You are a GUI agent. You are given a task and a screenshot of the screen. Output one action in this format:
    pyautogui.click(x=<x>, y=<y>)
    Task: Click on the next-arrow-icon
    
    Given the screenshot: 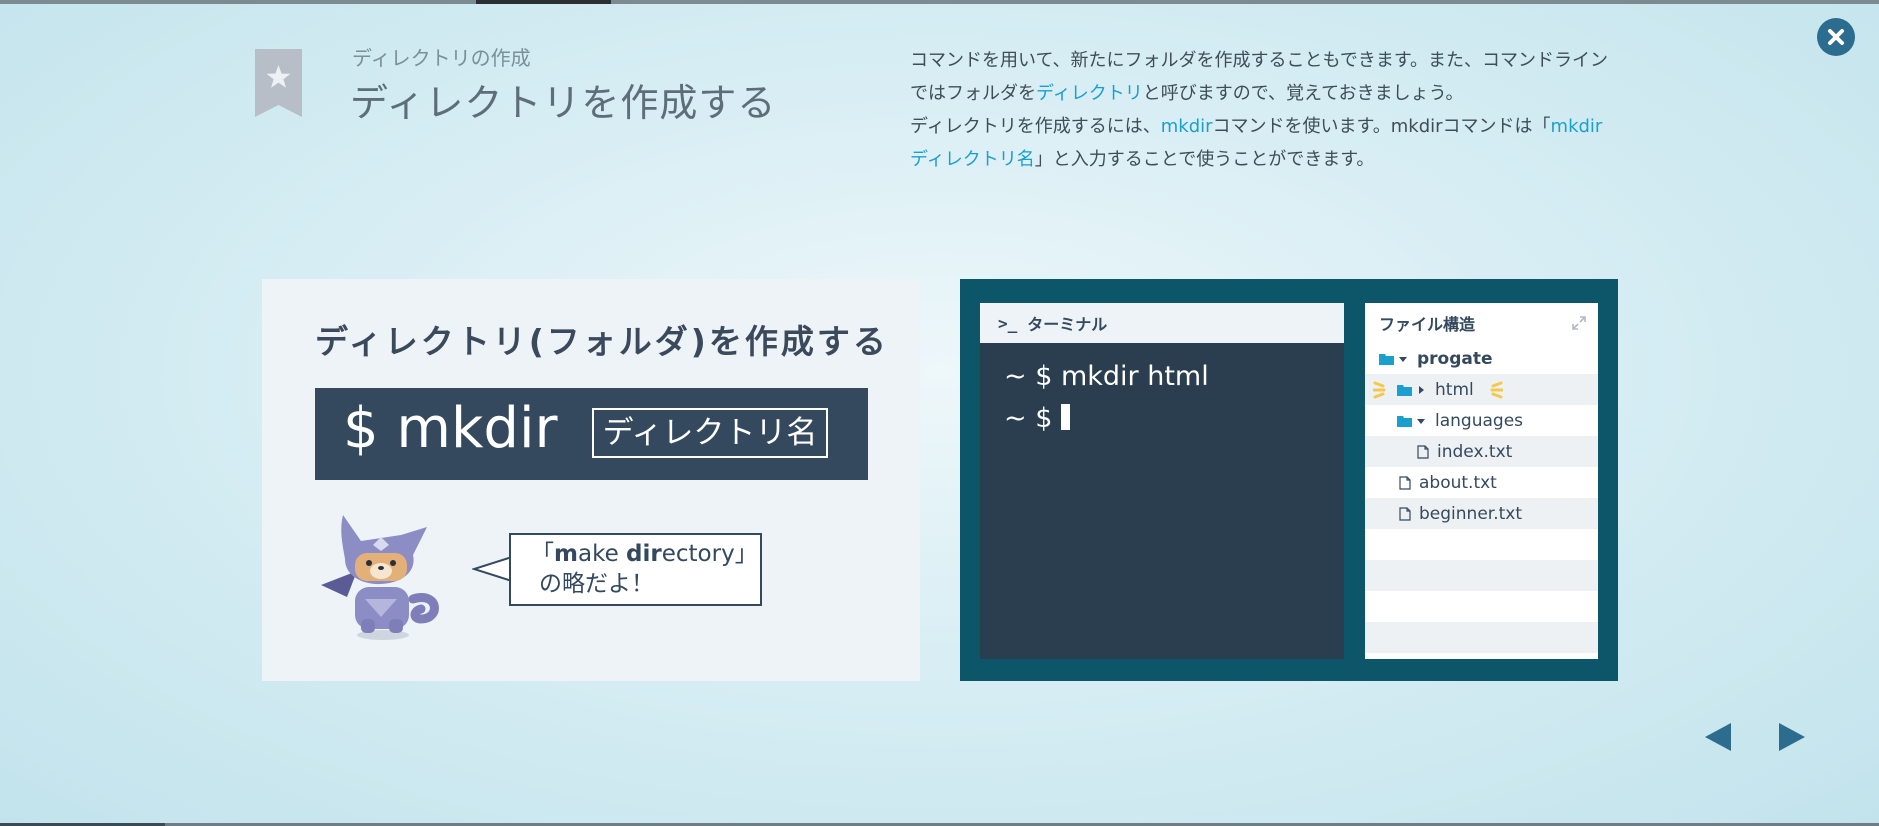 What is the action you would take?
    pyautogui.click(x=1792, y=737)
    